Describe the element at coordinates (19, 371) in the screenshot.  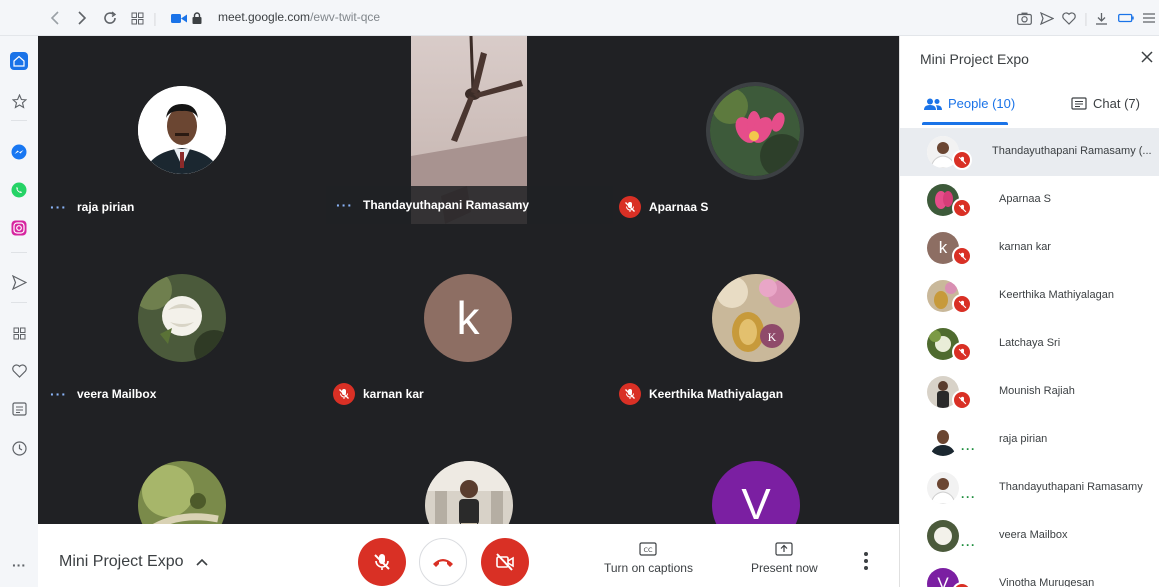
I see `heart-sidebar-icon` at that location.